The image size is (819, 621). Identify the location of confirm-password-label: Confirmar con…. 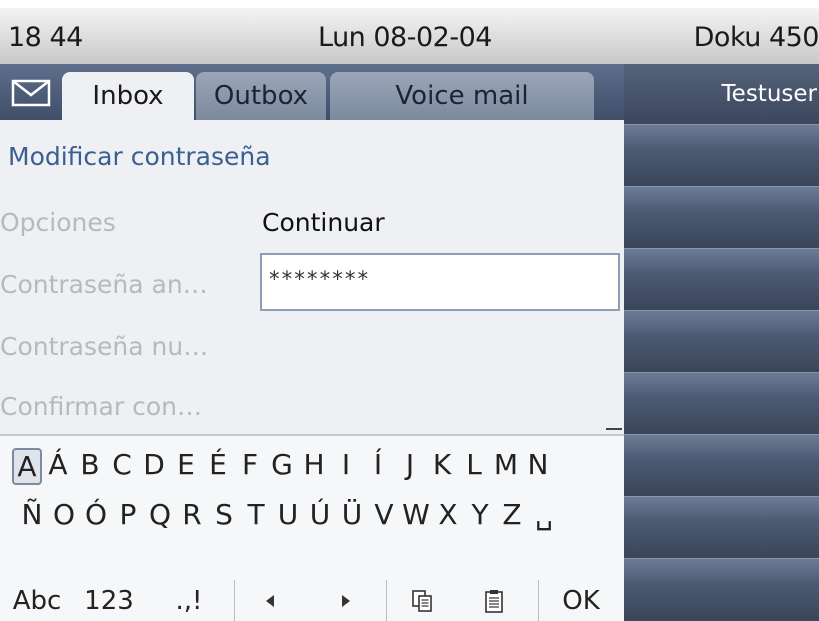
(101, 406).